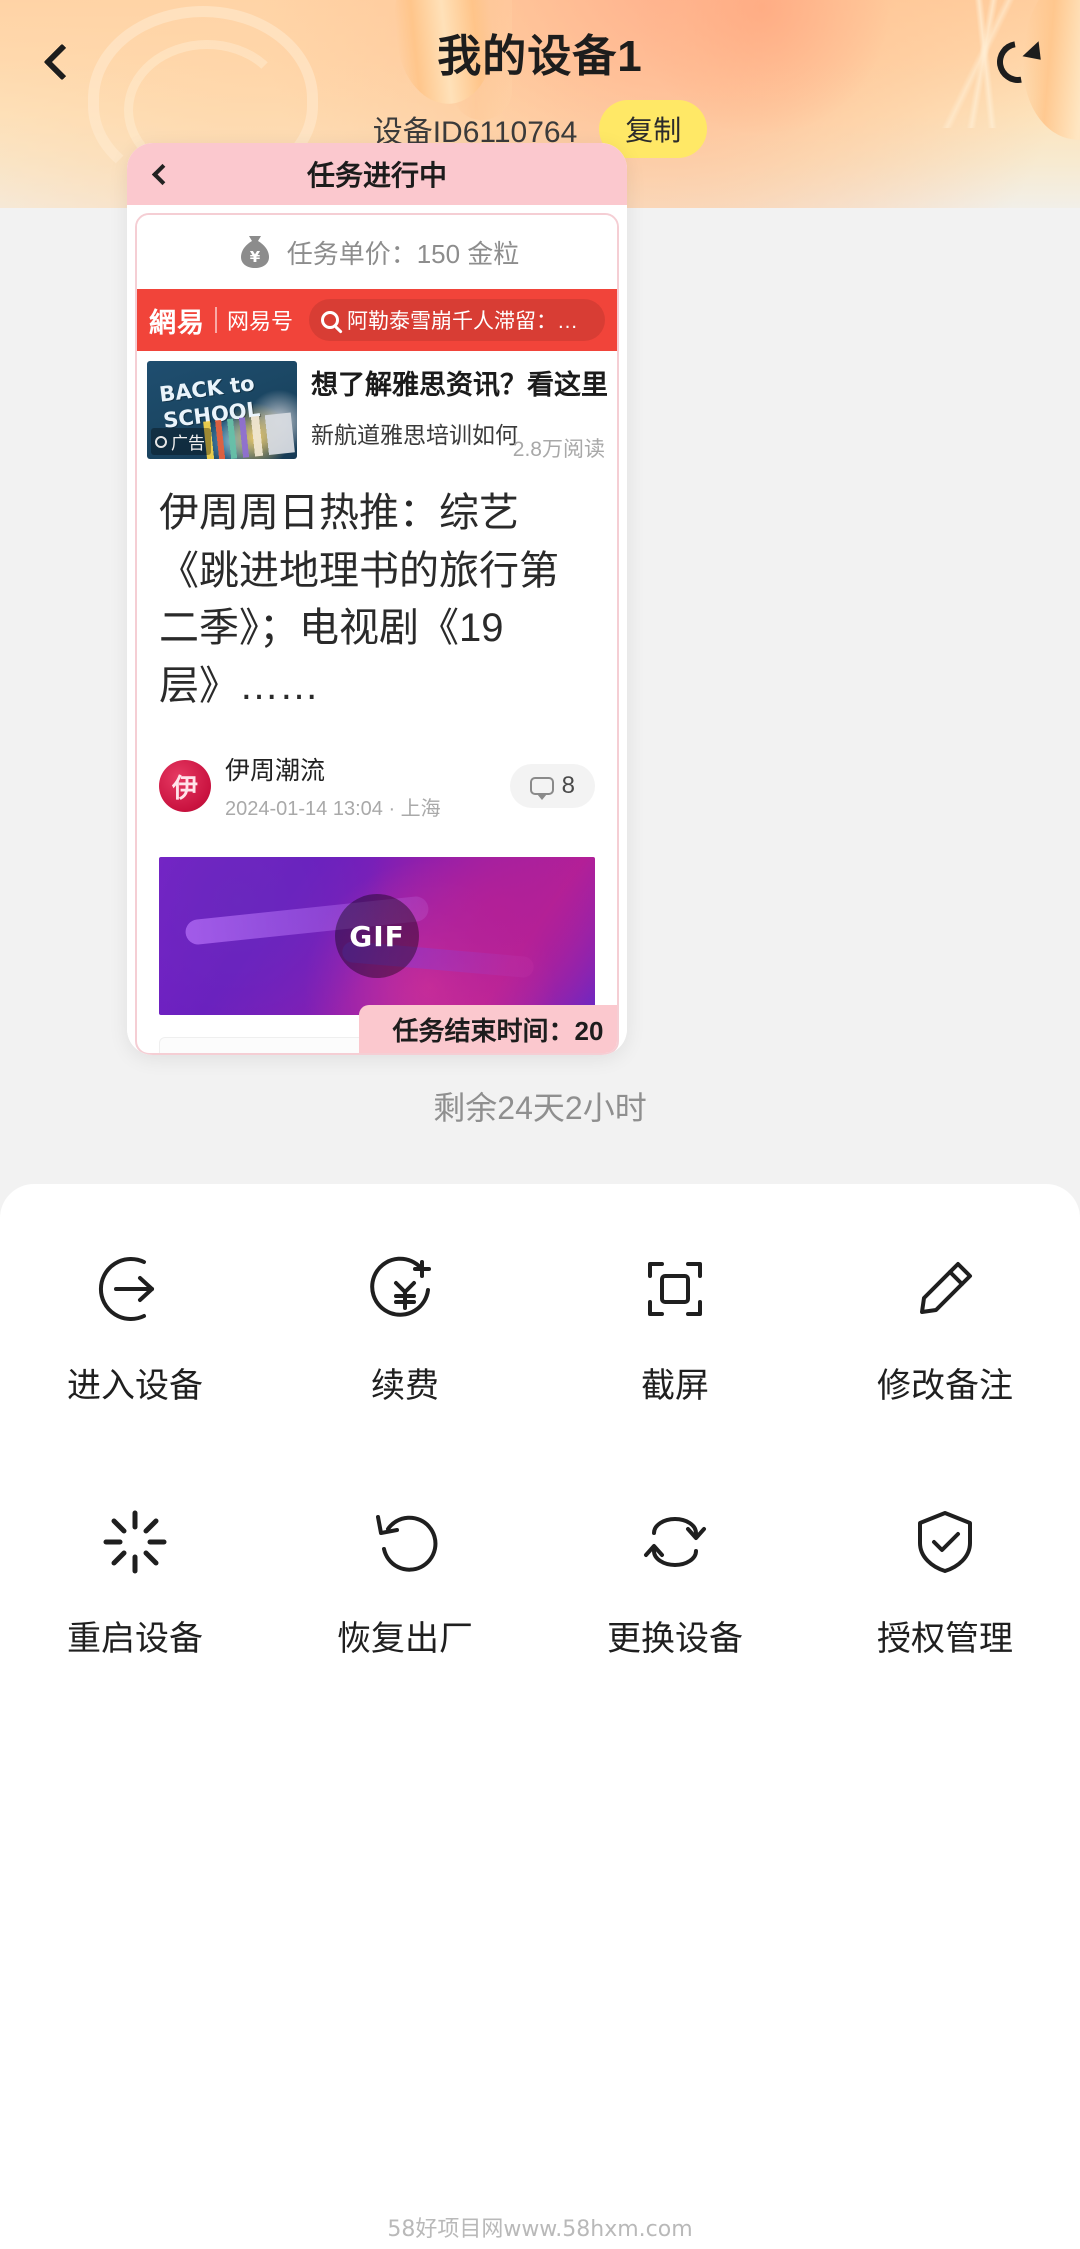  What do you see at coordinates (945, 1639) in the screenshot?
I see `action-label: 授权管理` at bounding box center [945, 1639].